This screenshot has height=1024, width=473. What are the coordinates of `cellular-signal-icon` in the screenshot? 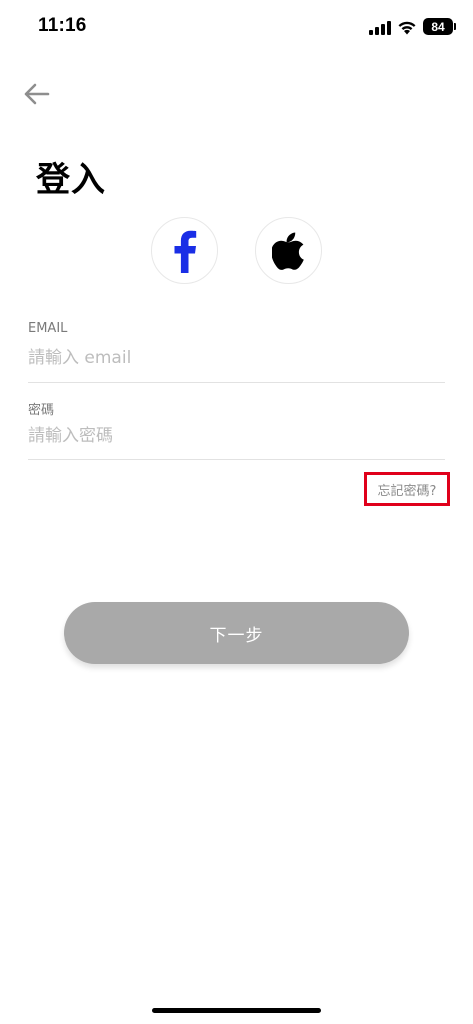 It's located at (380, 27).